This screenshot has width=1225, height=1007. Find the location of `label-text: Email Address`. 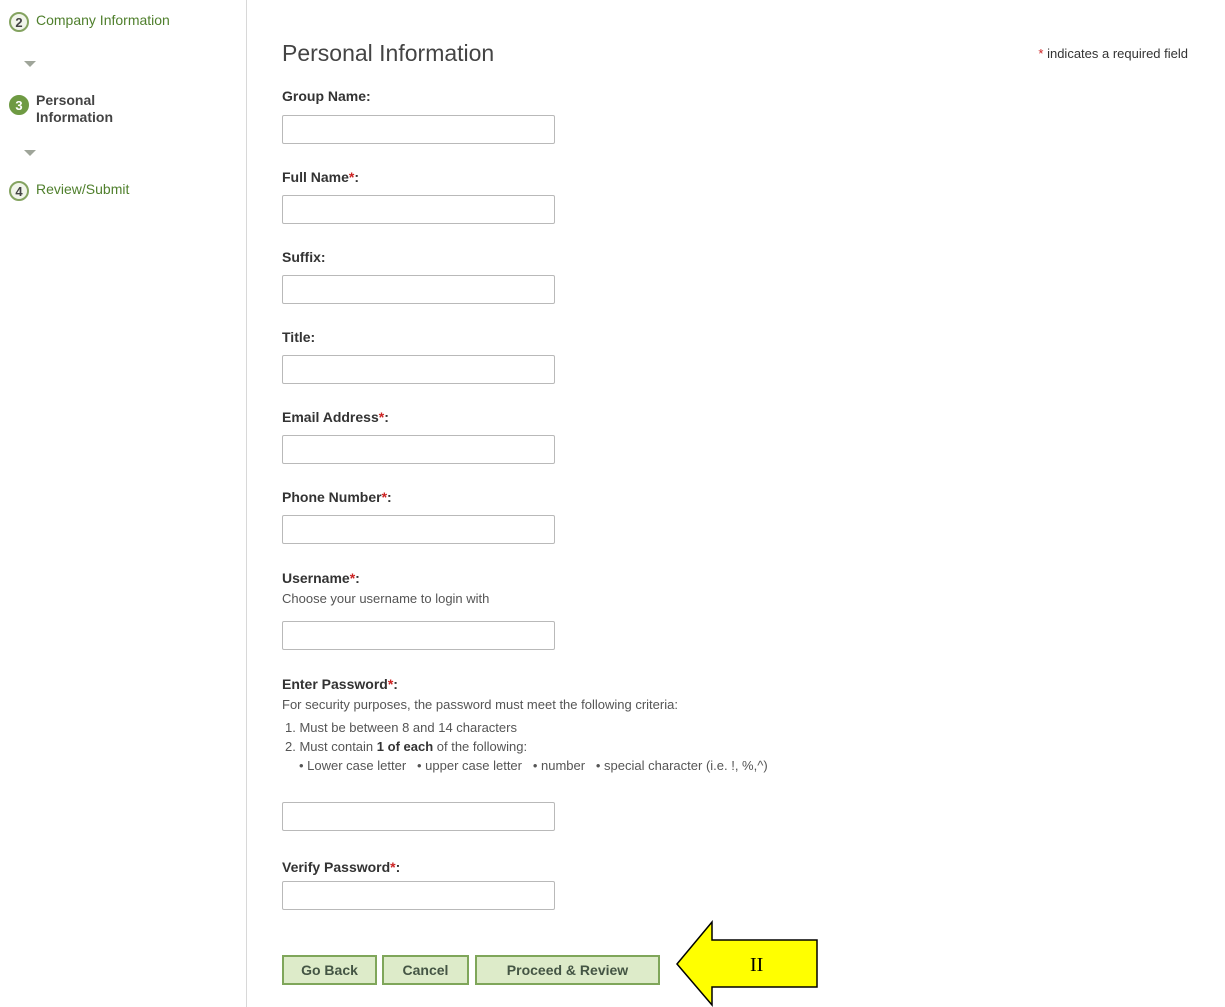

label-text: Email Address is located at coordinates (330, 417).